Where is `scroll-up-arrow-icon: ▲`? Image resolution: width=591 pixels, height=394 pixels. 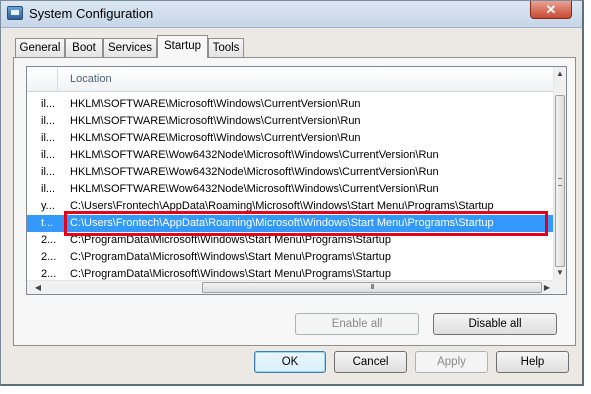
scroll-up-arrow-icon: ▲ is located at coordinates (560, 74).